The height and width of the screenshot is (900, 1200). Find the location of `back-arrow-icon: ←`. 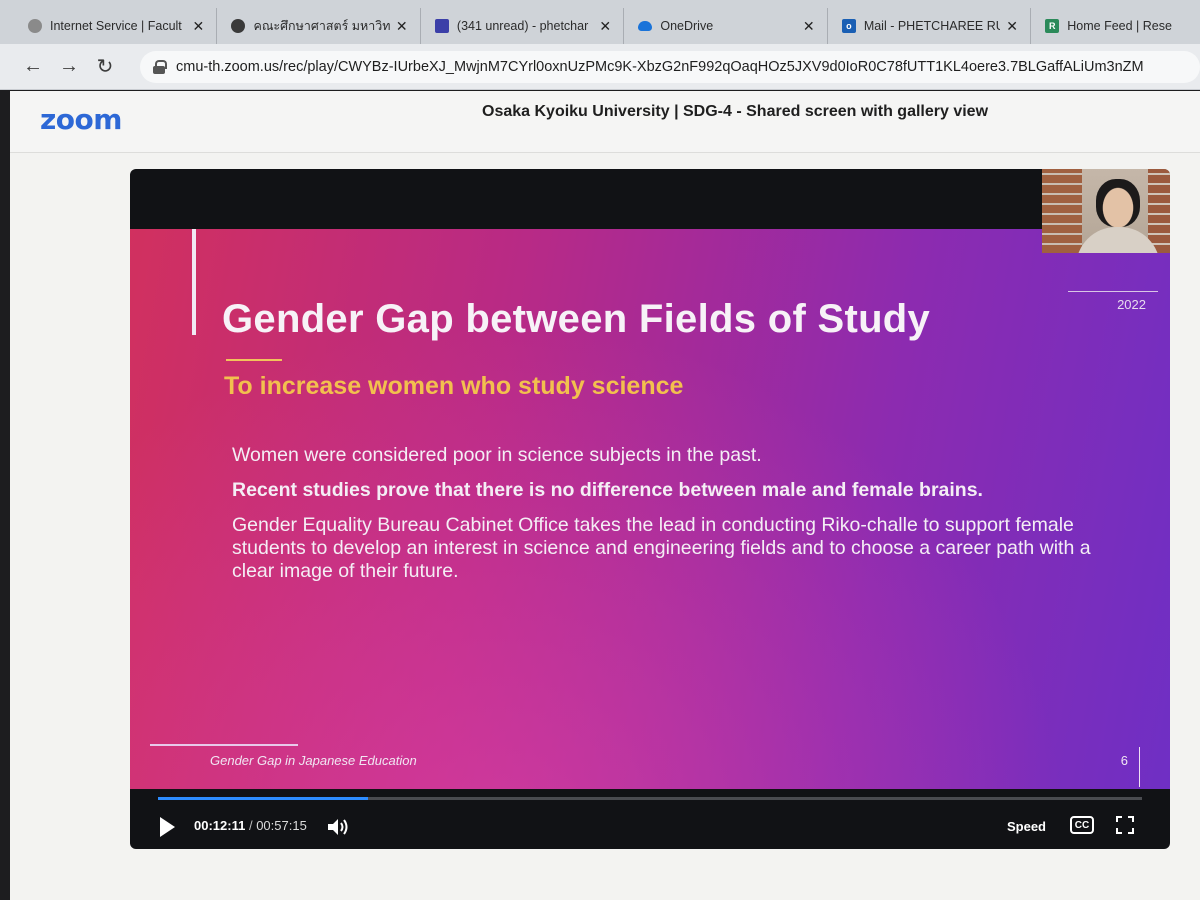

back-arrow-icon: ← is located at coordinates (33, 67).